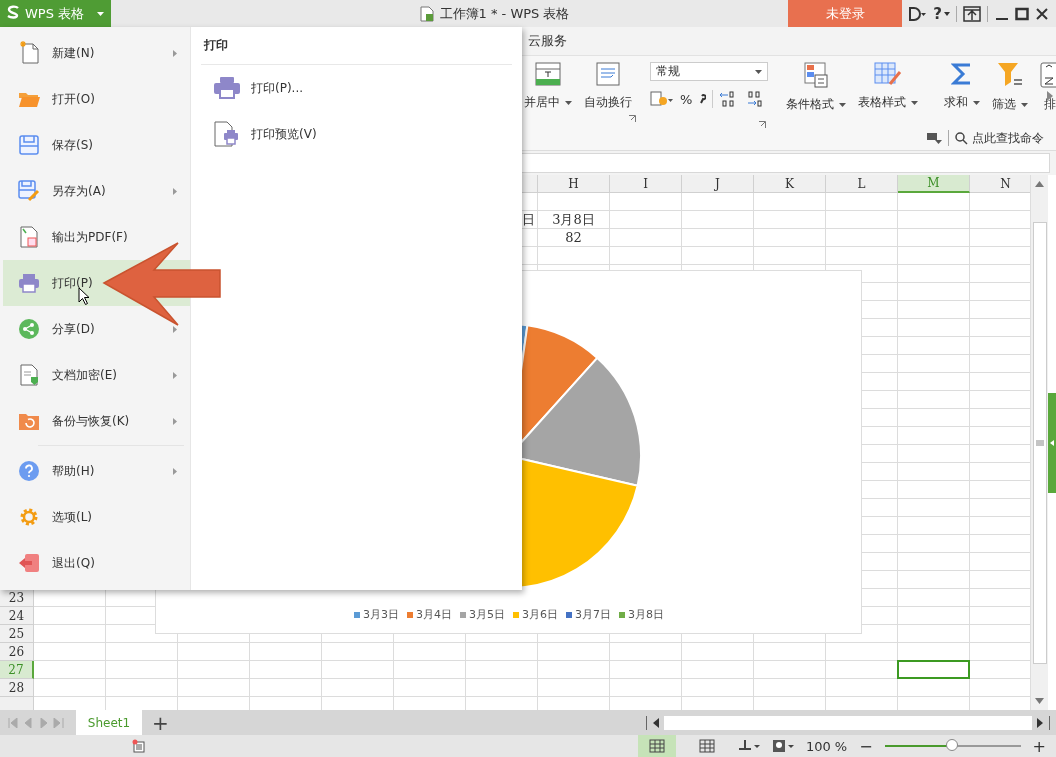 This screenshot has width=1056, height=757. Describe the element at coordinates (706, 746) in the screenshot. I see `page-grid-icon` at that location.